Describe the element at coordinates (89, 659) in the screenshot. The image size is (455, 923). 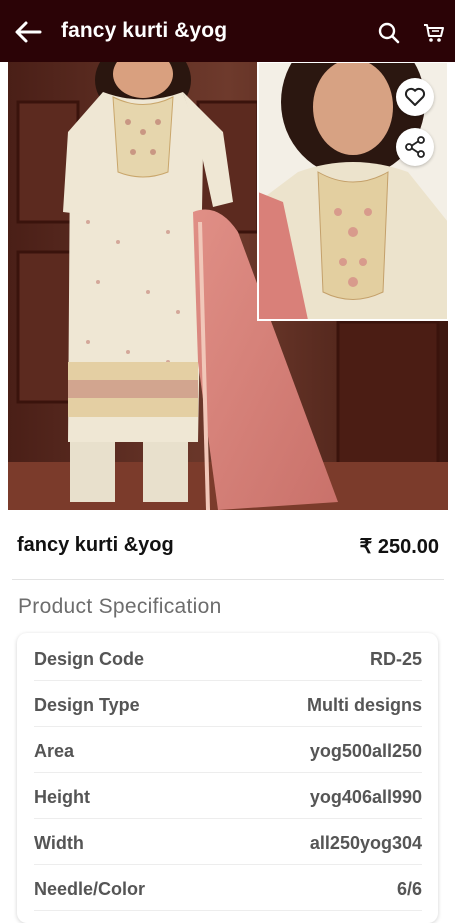
I see `spec-key: Design Code` at that location.